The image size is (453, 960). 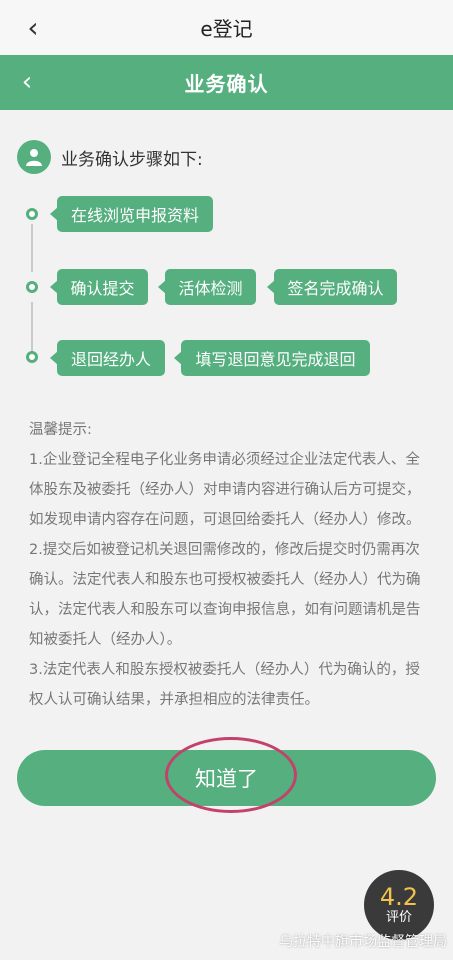 I want to click on app-title: e登记, so click(x=226, y=29).